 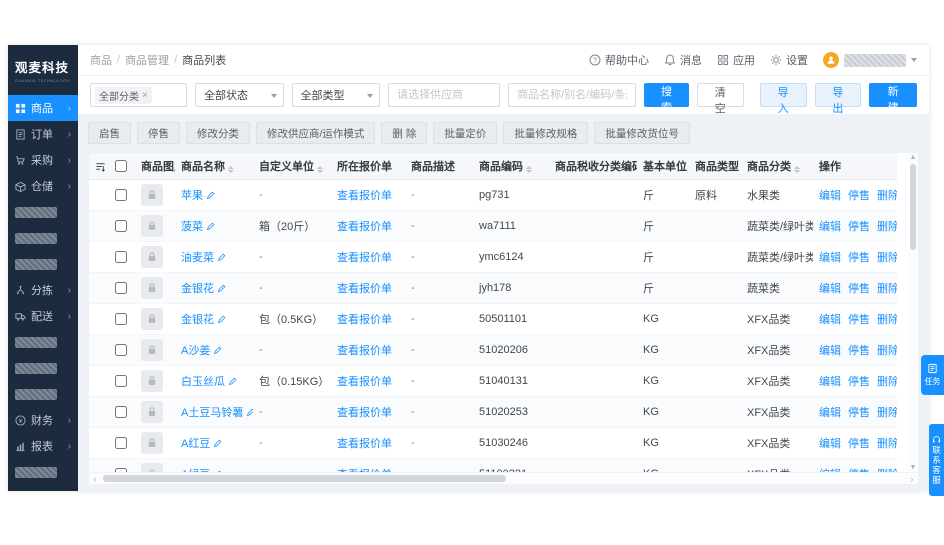 I want to click on vertical-scrollbar: ▲ ▼, so click(x=913, y=312).